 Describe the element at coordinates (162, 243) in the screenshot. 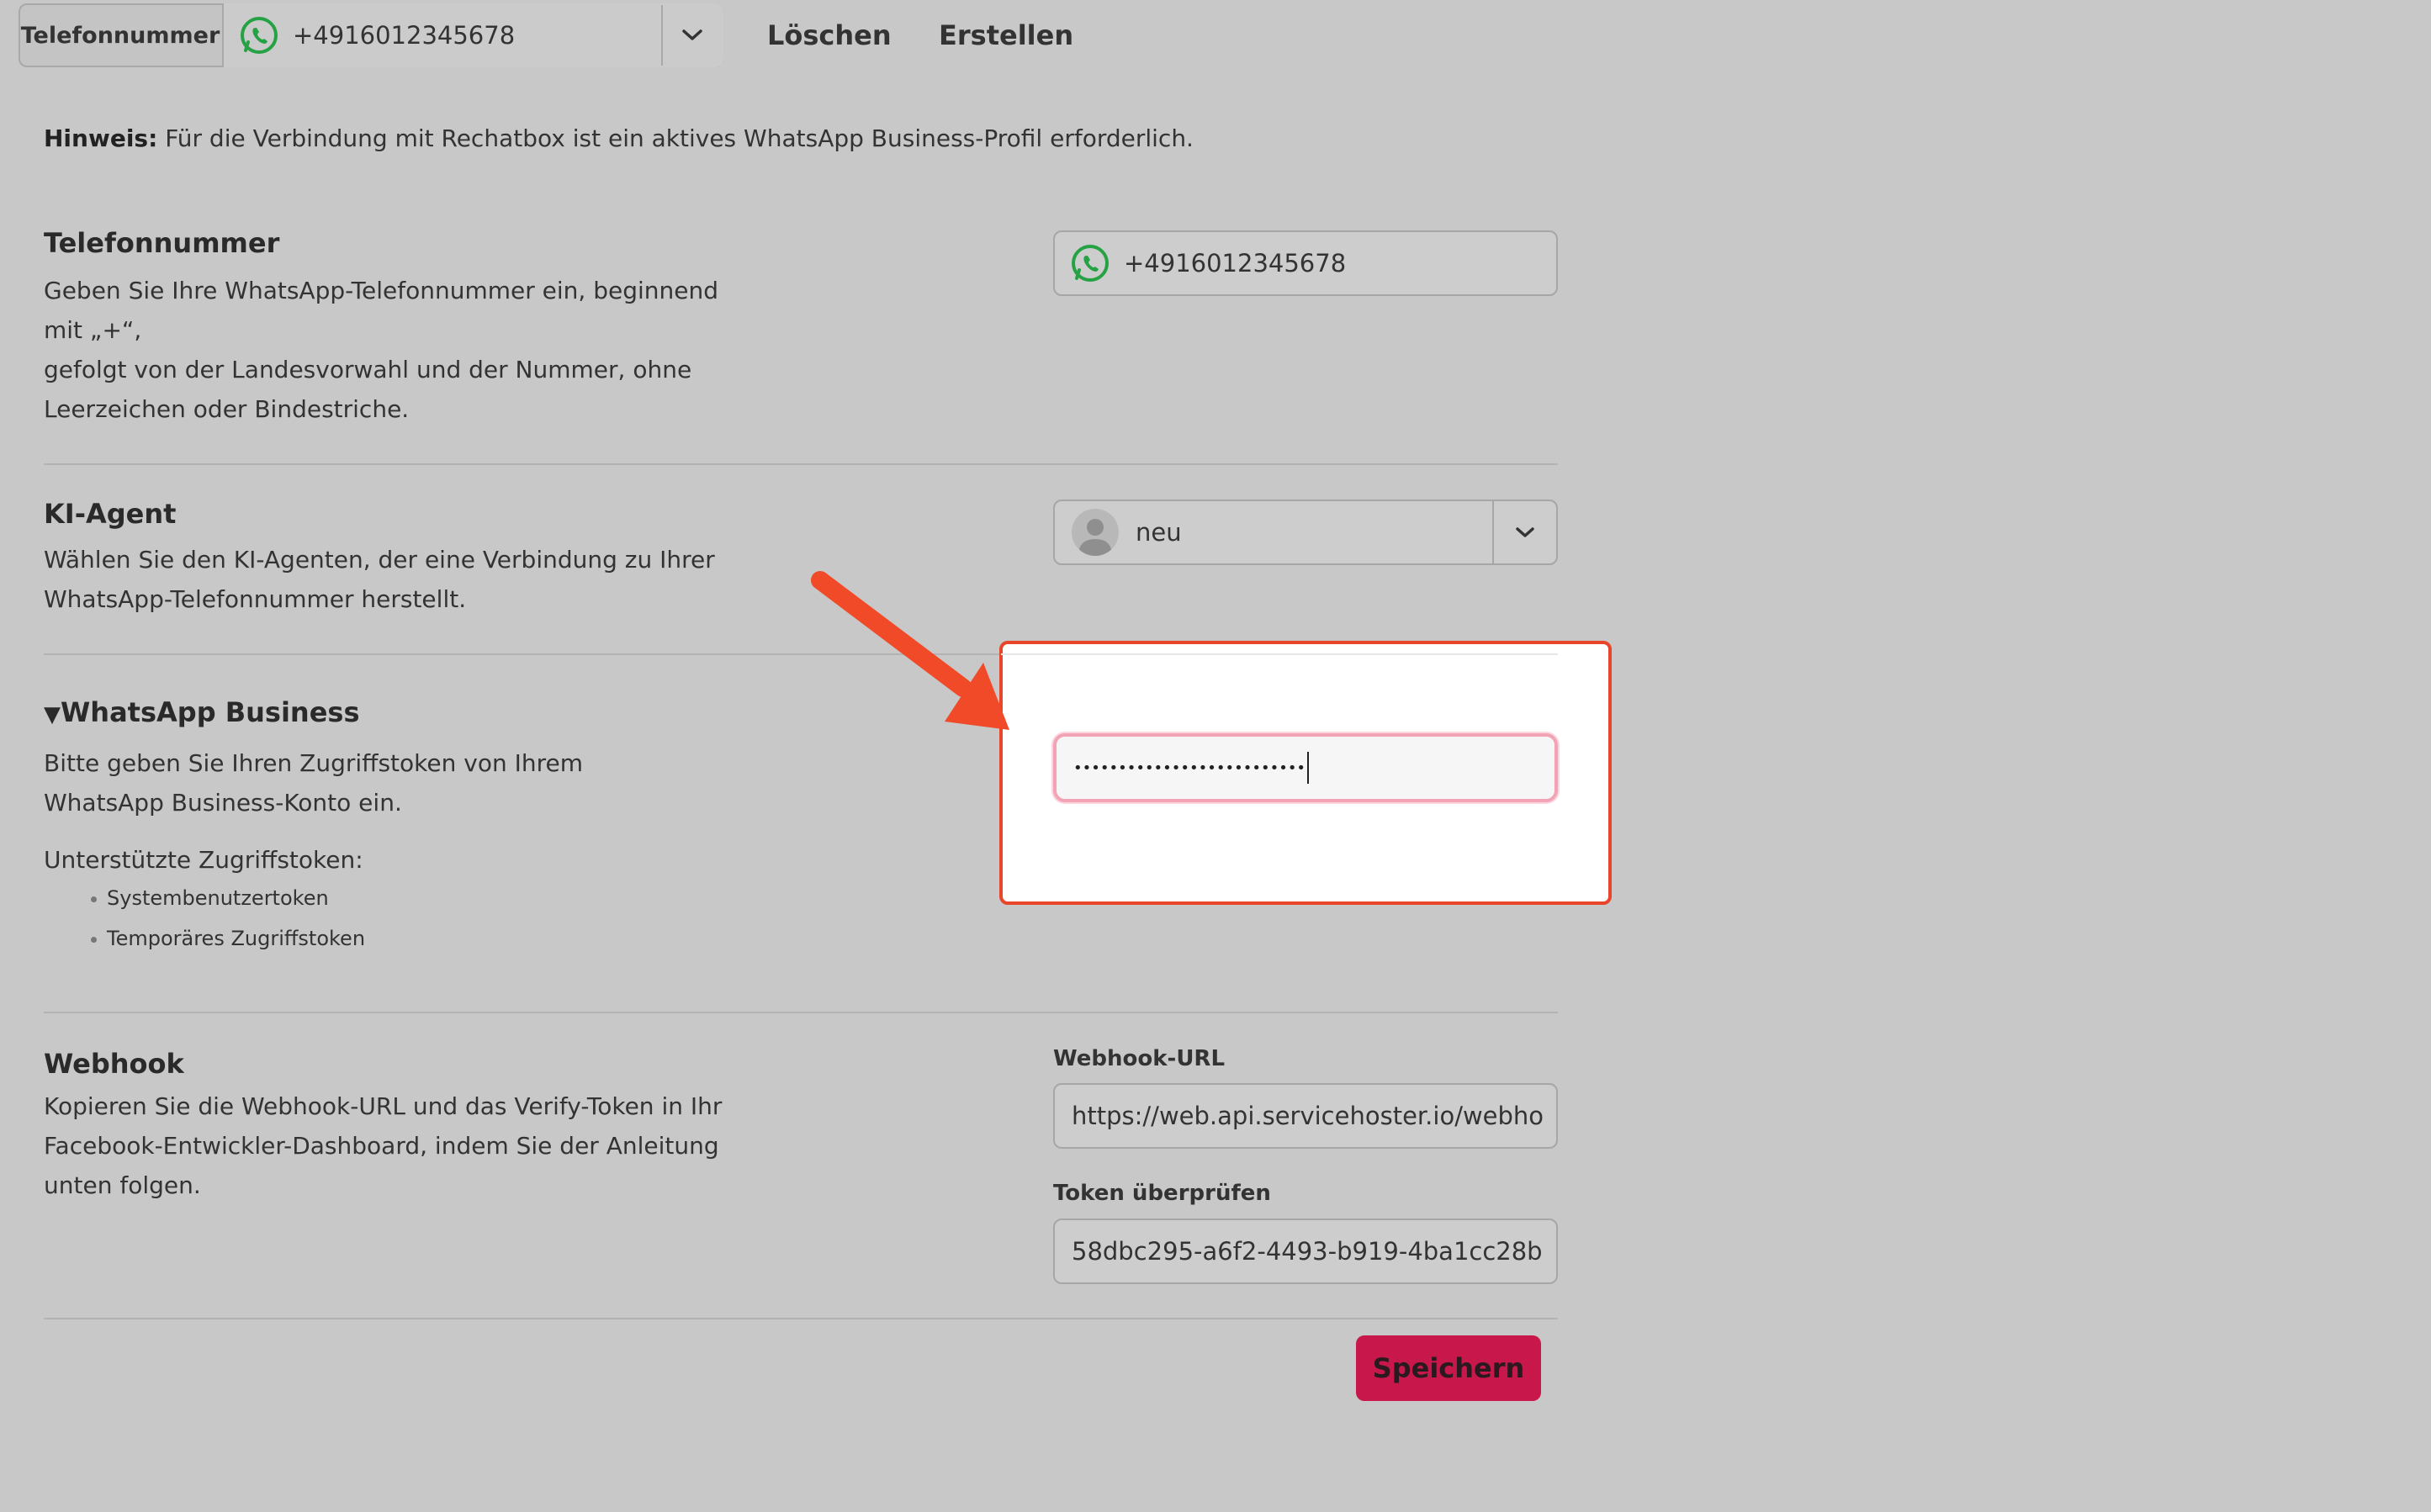

I see `phone-section-title: Telefonnummer` at that location.